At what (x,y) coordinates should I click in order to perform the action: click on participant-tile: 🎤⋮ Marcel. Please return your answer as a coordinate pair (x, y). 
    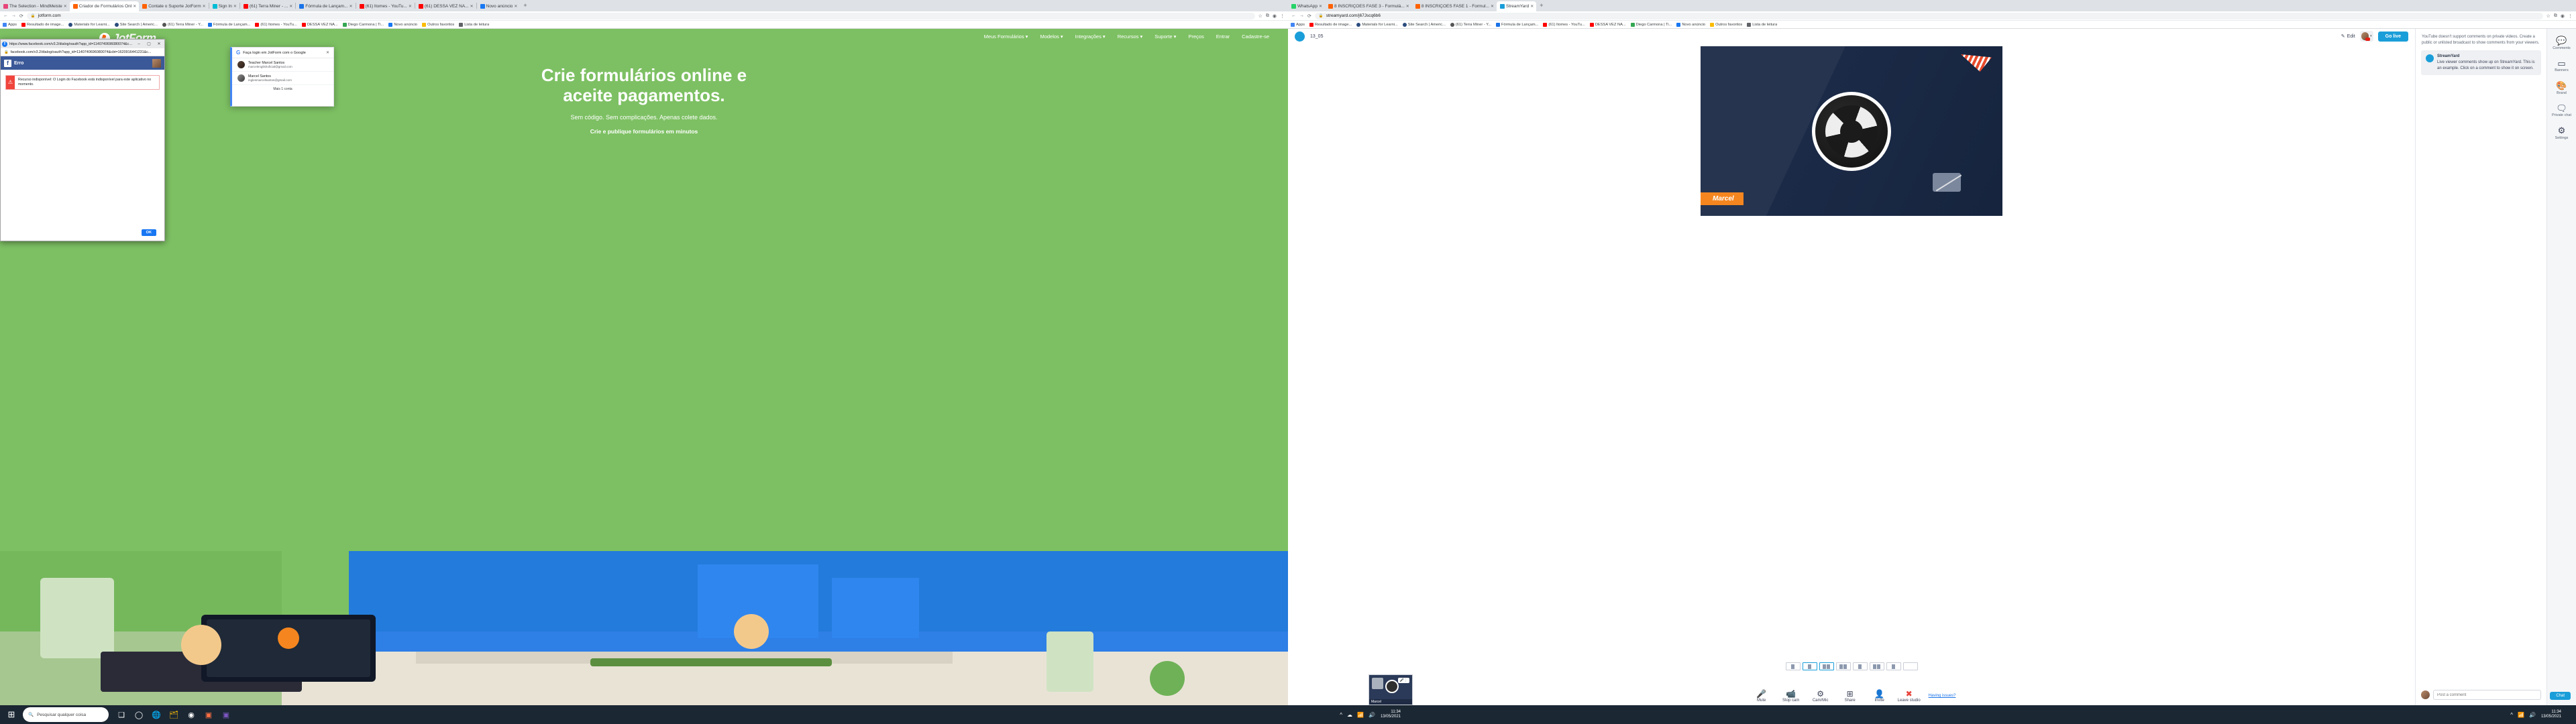
    Looking at the image, I should click on (1390, 689).